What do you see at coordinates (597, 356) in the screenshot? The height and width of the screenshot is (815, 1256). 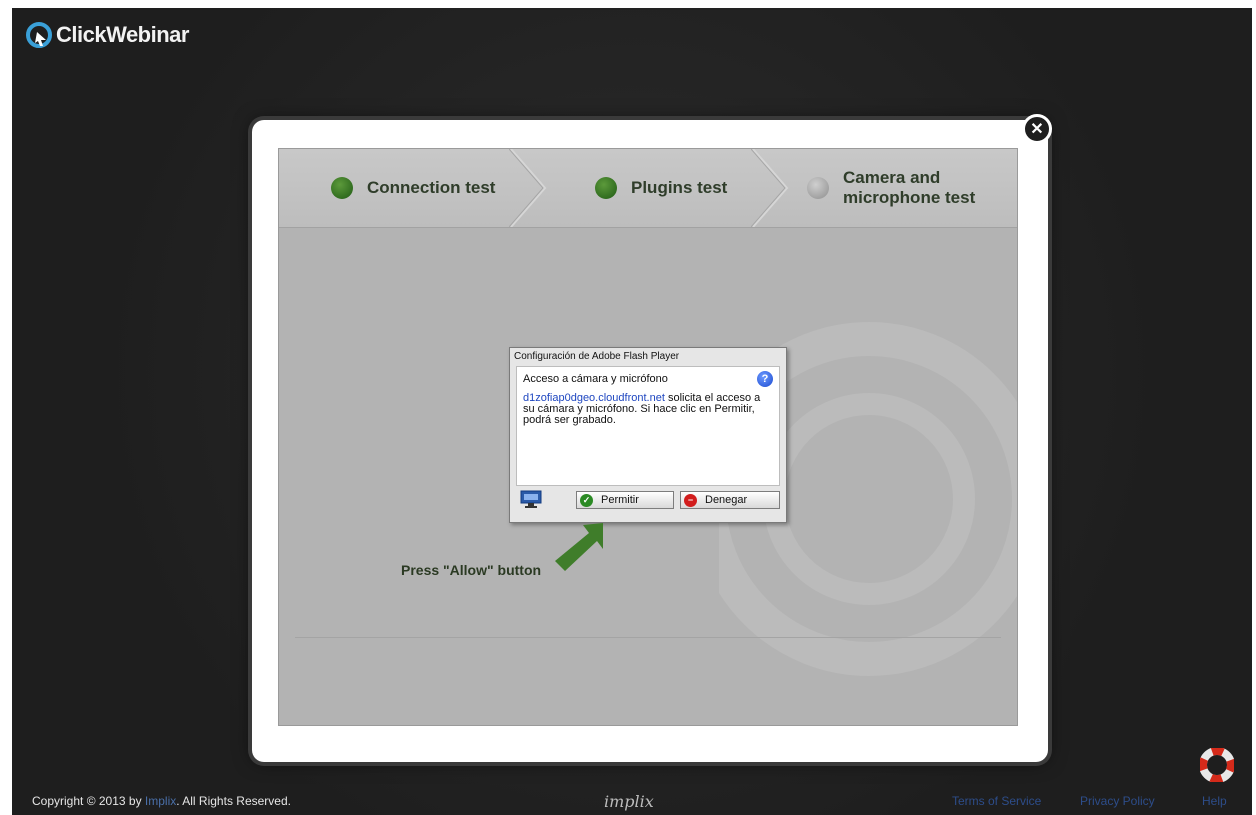 I see `flash-dialog-title: Configuración de Adobe Flash Player` at bounding box center [597, 356].